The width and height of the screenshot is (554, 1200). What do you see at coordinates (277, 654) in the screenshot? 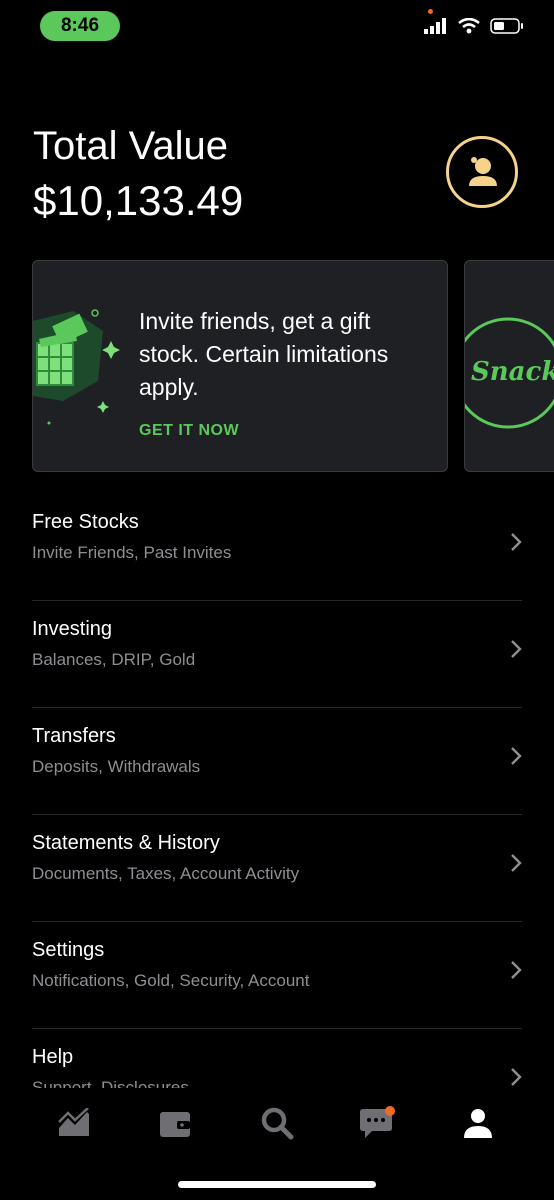
I see `menu-item-investing: Investing Balances, DRIP, Gold` at bounding box center [277, 654].